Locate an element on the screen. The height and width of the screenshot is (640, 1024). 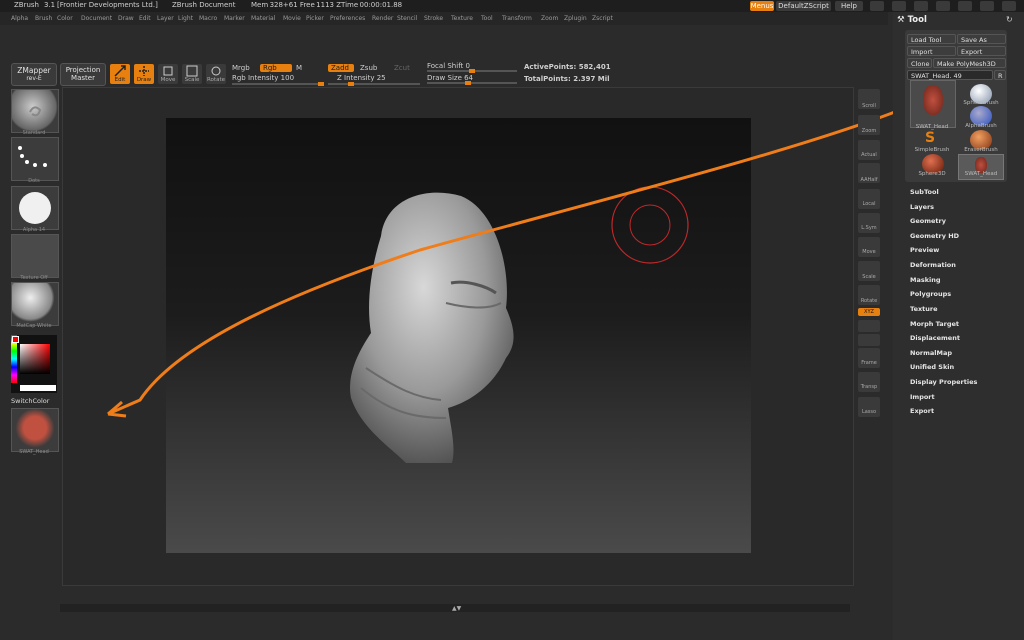
sphere3d-label: Sphere3D is located at coordinates (932, 174).